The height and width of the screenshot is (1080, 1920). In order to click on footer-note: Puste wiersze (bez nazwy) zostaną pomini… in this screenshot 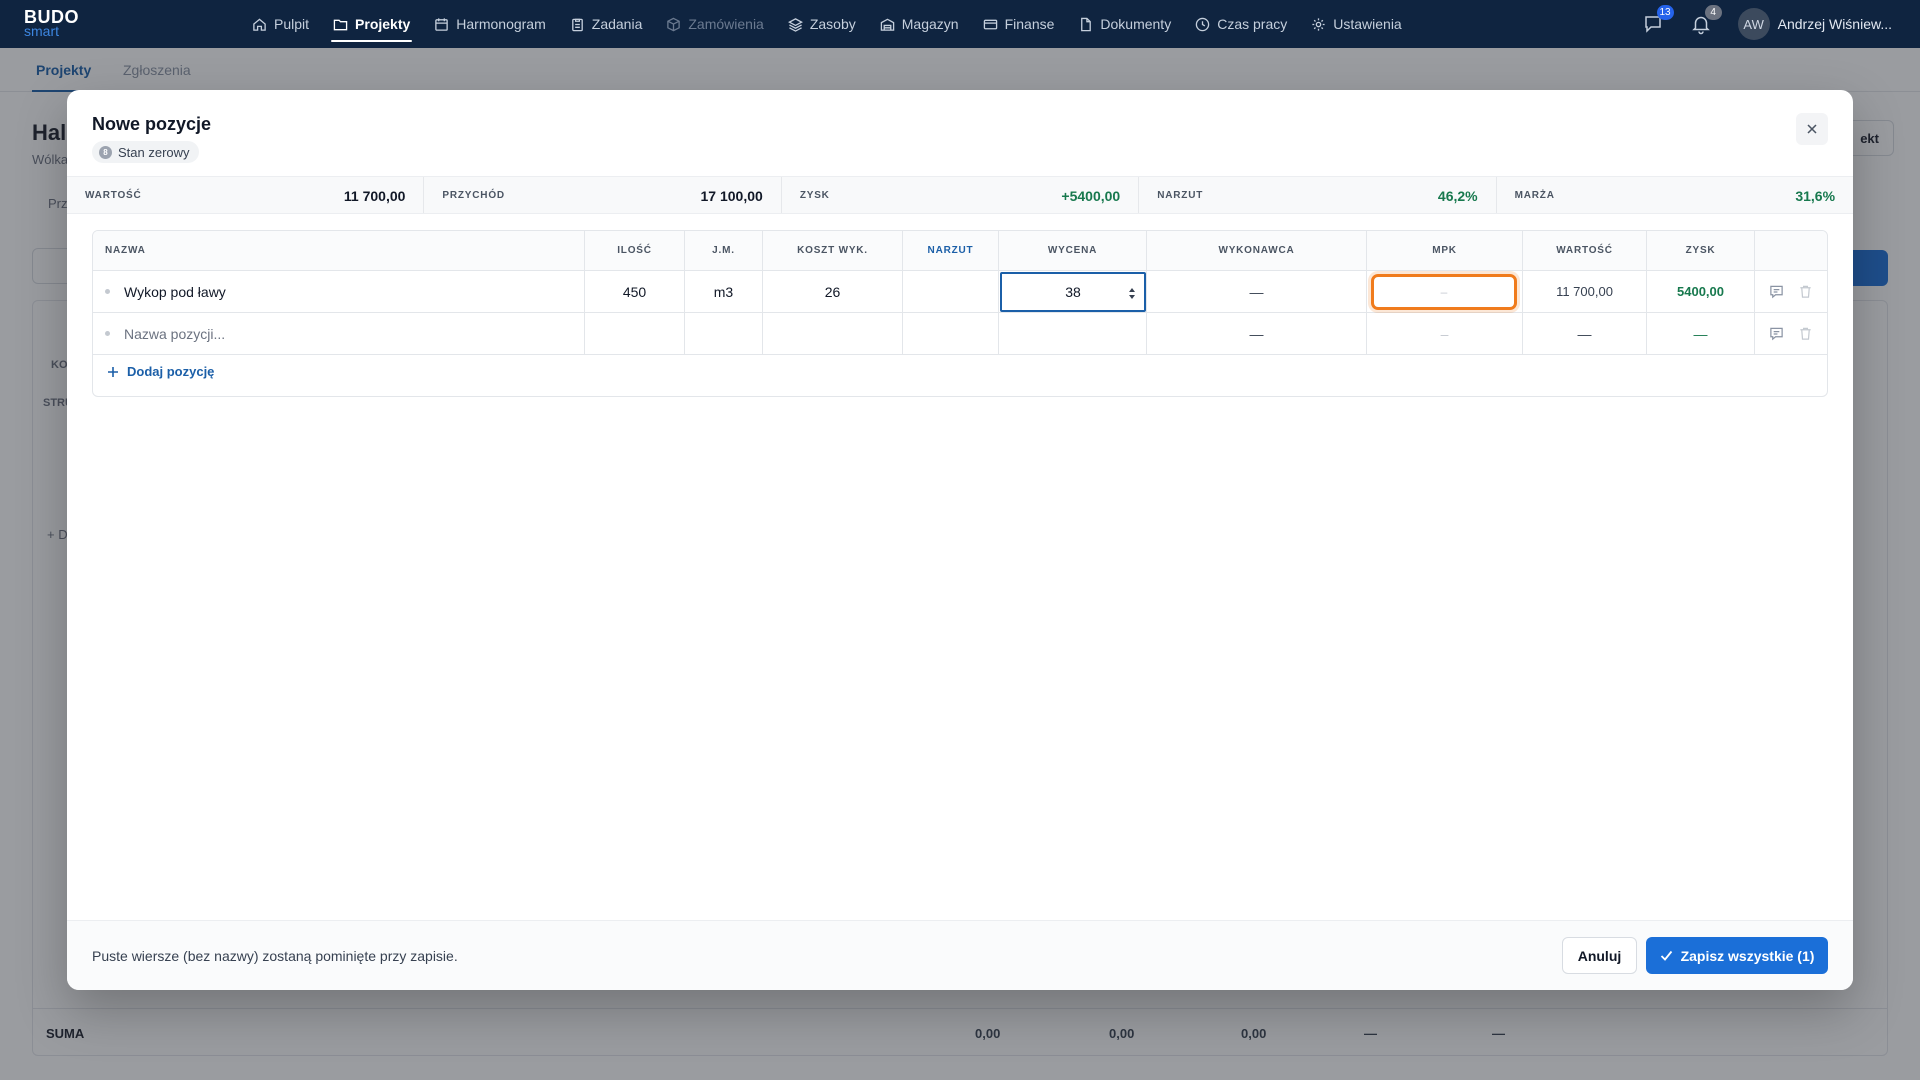, I will do `click(275, 956)`.